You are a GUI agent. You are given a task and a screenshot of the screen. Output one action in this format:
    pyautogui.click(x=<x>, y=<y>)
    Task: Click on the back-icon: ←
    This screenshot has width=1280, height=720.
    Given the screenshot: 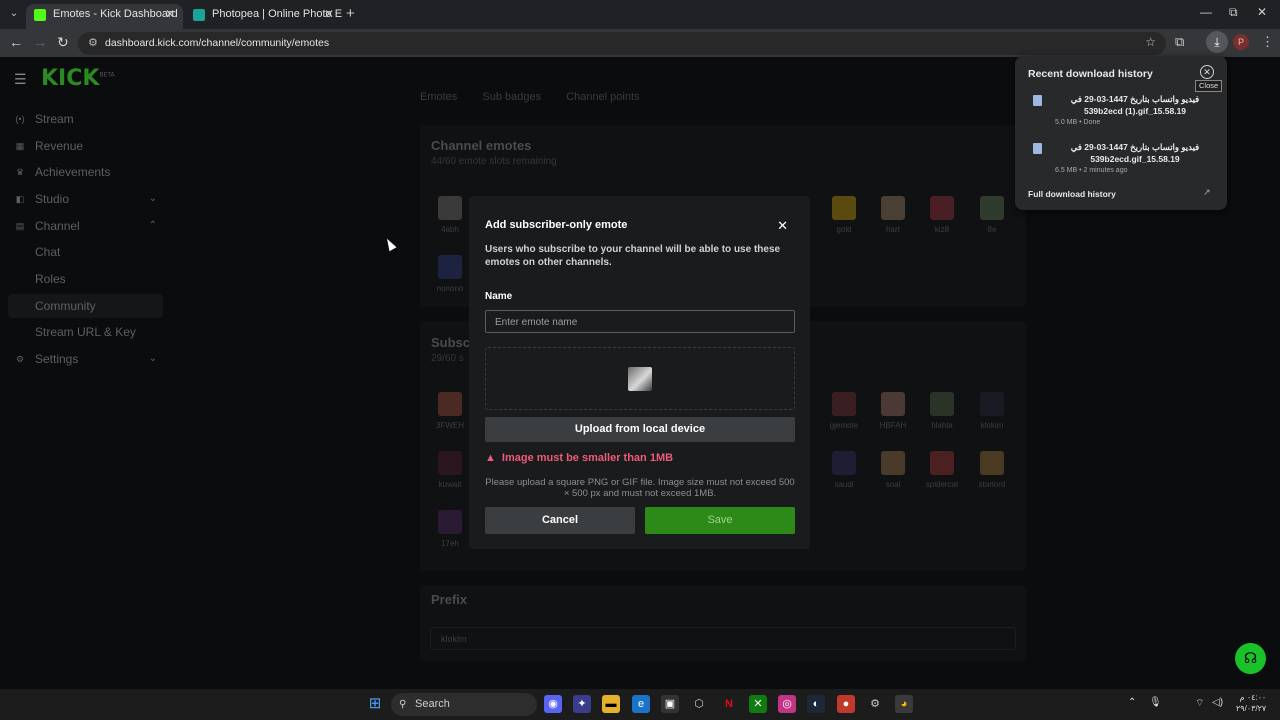 What is the action you would take?
    pyautogui.click(x=16, y=42)
    